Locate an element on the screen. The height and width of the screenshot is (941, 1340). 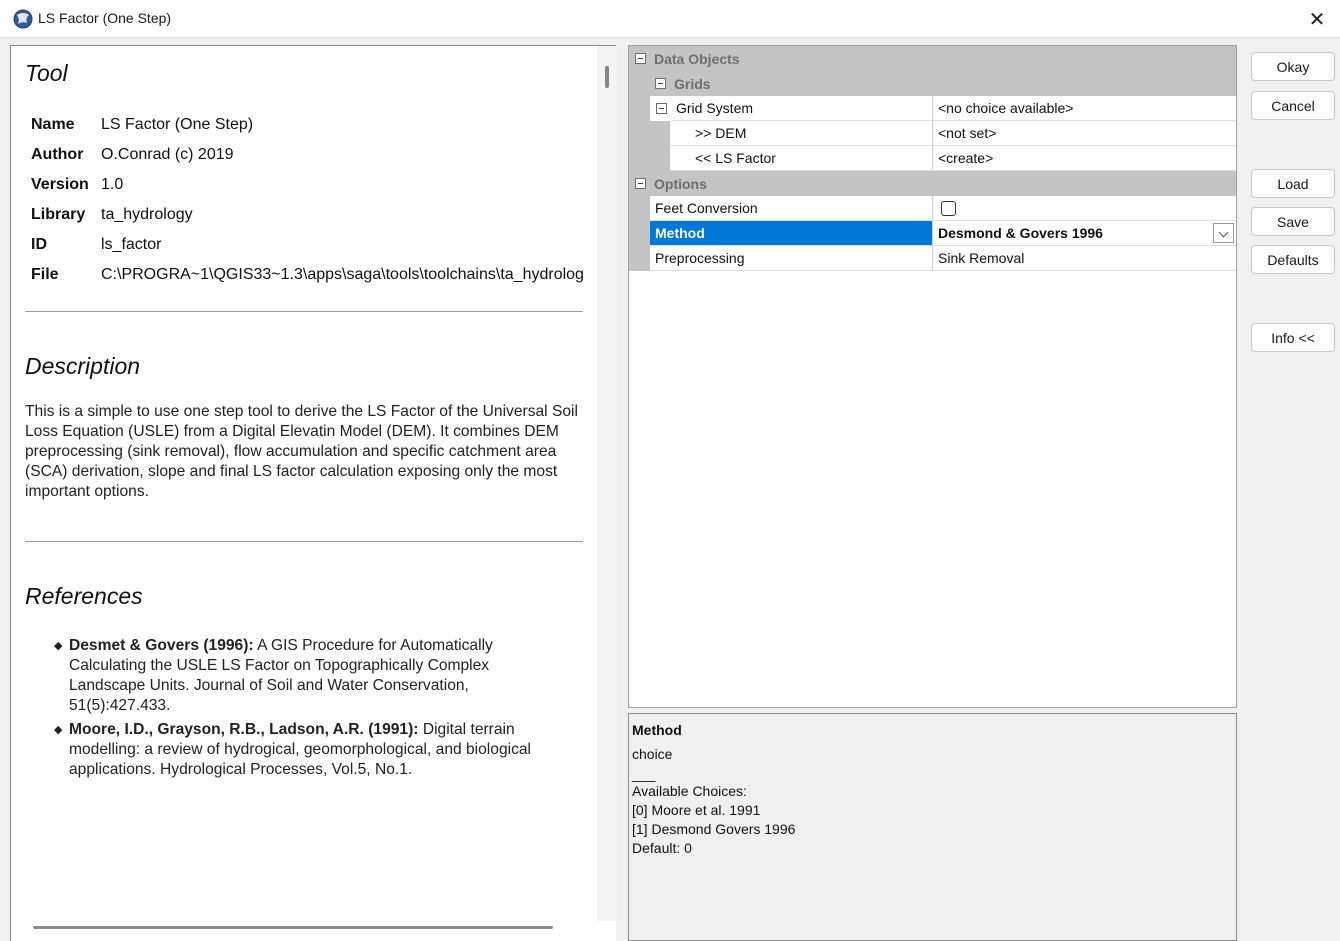
property-value-cell is located at coordinates (1084, 208).